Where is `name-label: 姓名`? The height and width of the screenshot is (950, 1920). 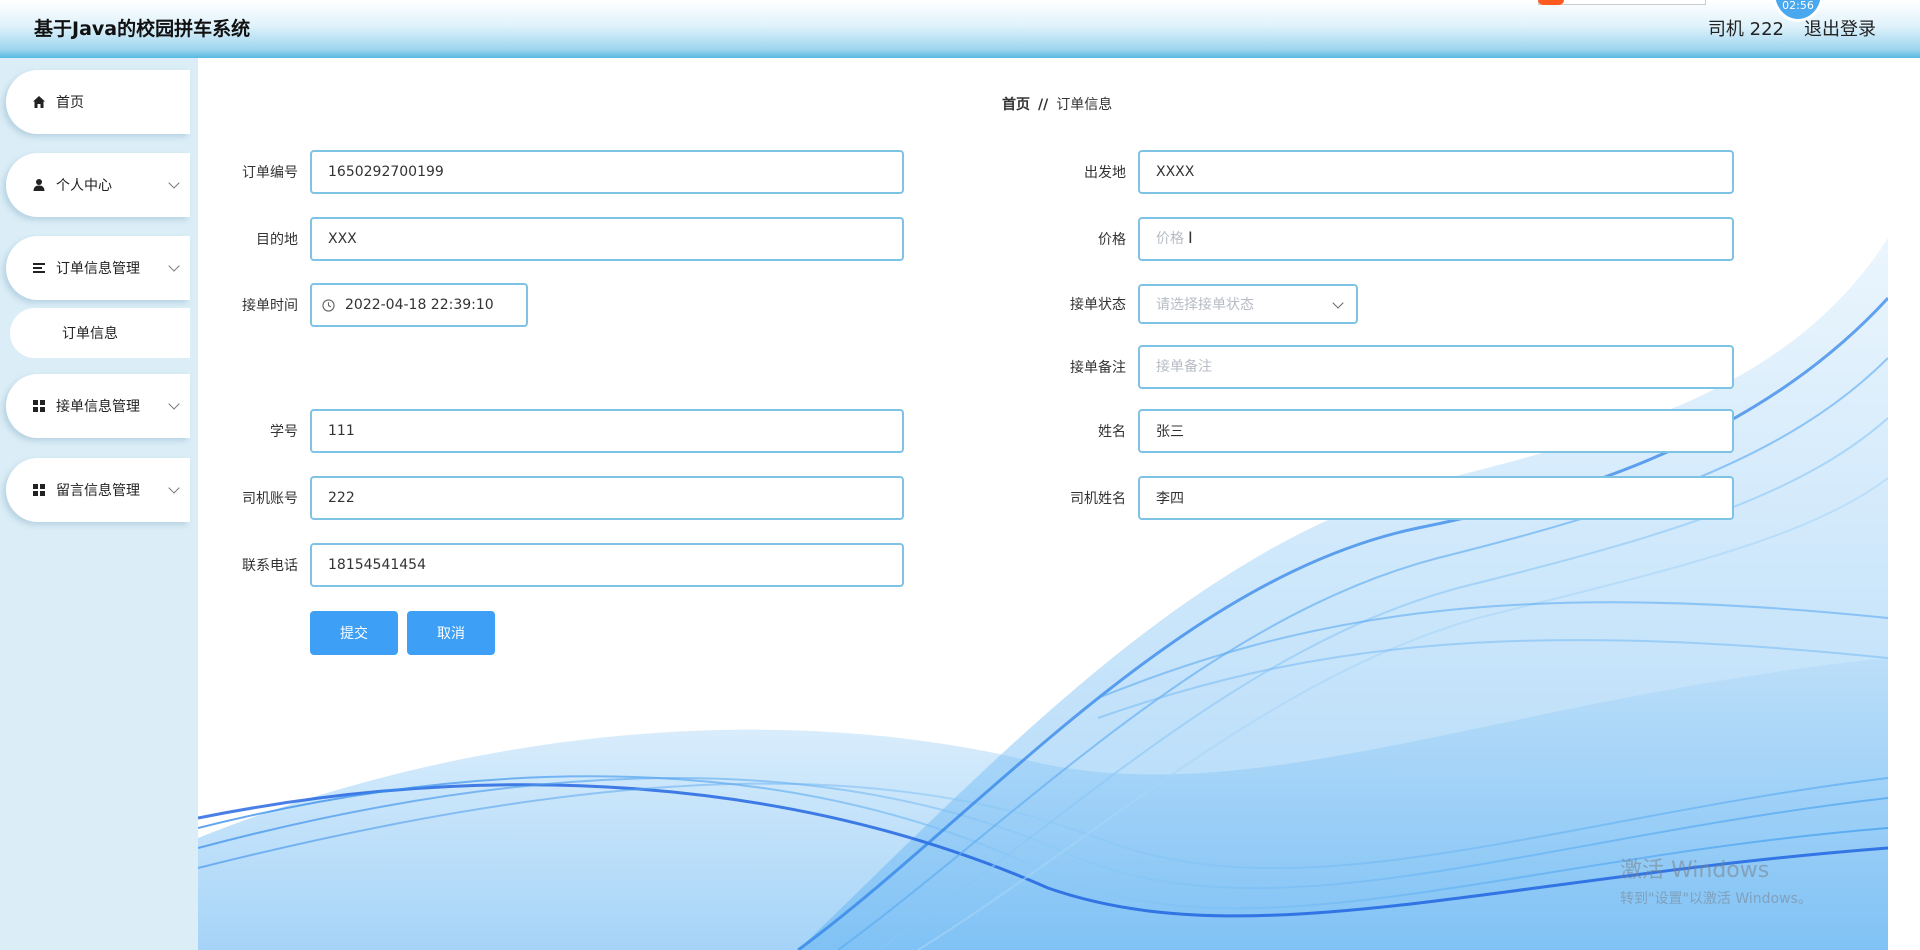 name-label: 姓名 is located at coordinates (1112, 432).